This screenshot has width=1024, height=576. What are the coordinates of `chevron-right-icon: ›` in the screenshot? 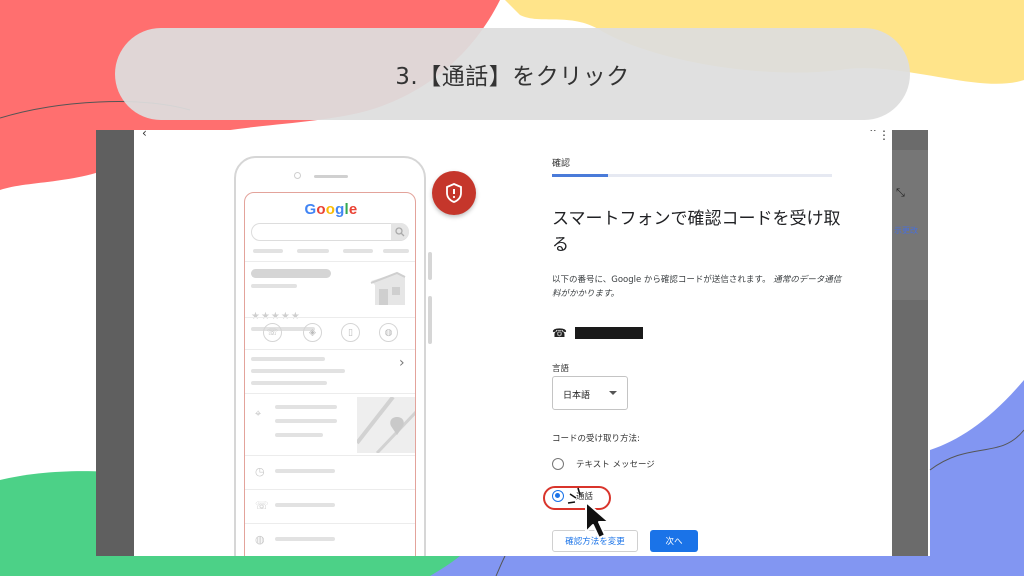 It's located at (402, 363).